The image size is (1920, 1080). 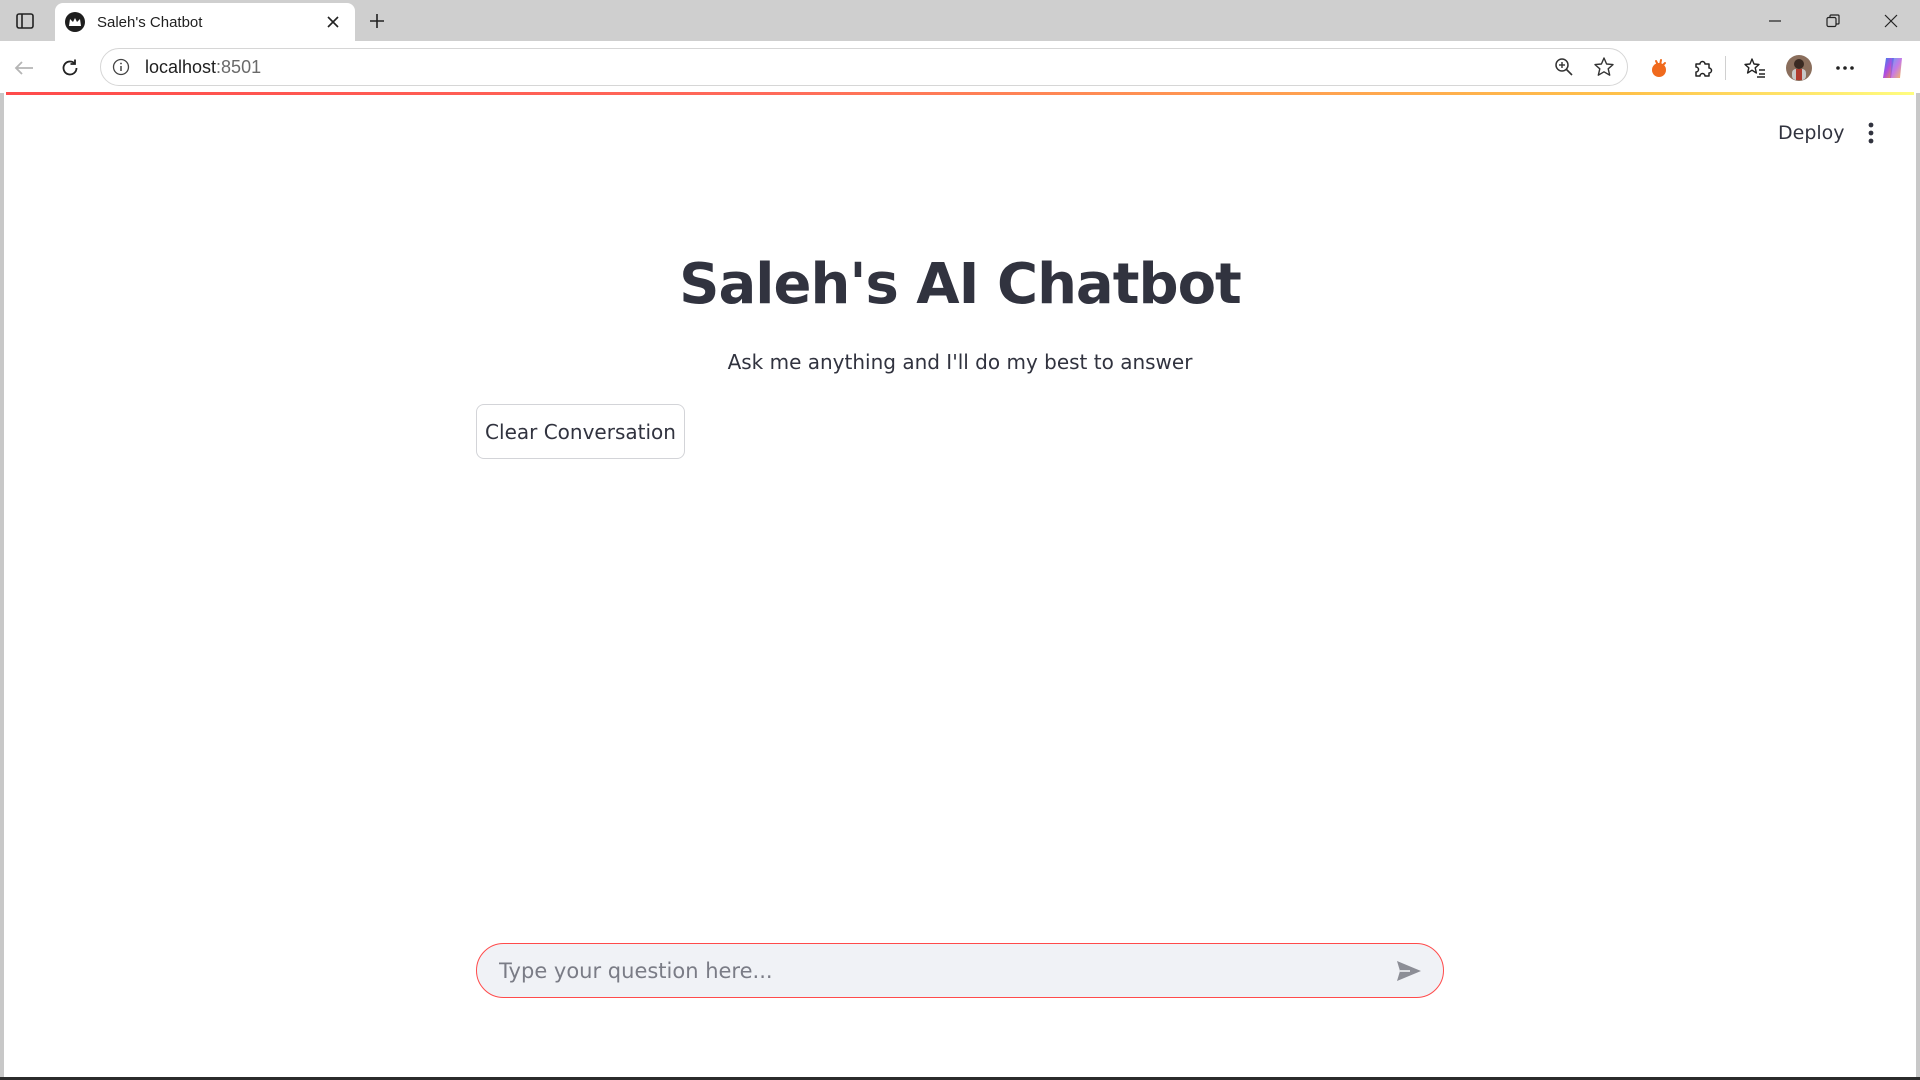 What do you see at coordinates (960, 93) in the screenshot?
I see `streamlit-header-decoration` at bounding box center [960, 93].